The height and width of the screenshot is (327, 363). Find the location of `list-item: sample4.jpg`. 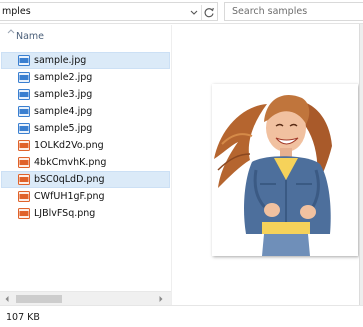

list-item: sample4.jpg is located at coordinates (85, 111).